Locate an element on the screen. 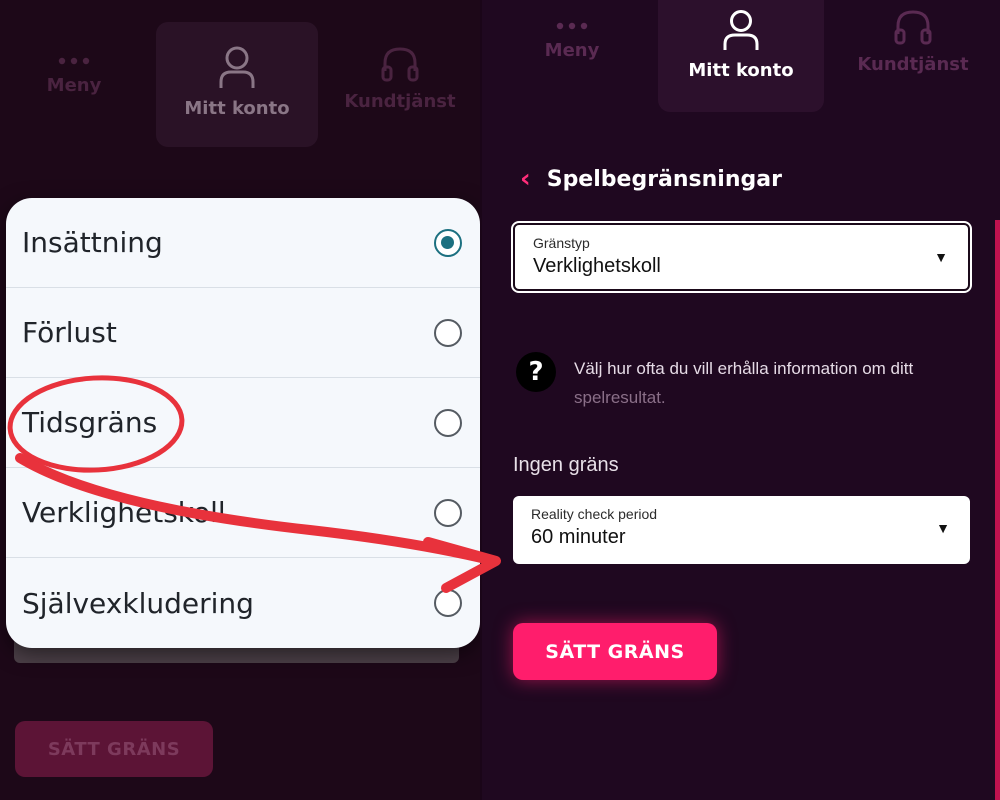 The image size is (1000, 800). option-tidsgrans: Tidsgräns is located at coordinates (243, 423).